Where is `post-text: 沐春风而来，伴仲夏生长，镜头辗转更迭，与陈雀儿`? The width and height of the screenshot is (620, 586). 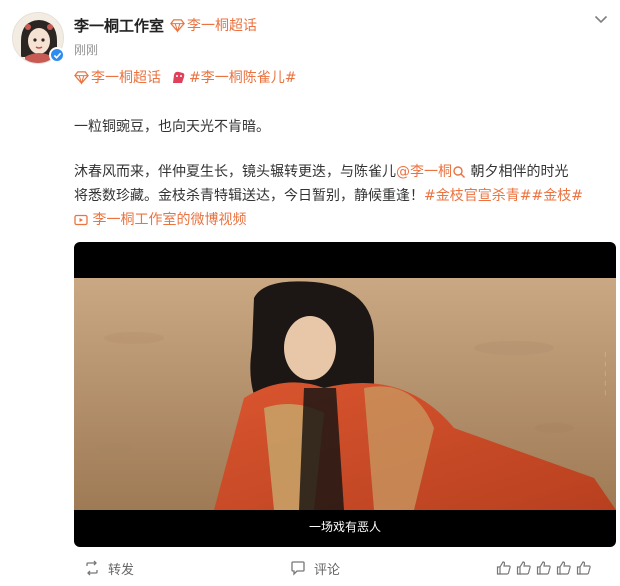 post-text: 沐春风而来，伴仲夏生长，镜头辗转更迭，与陈雀儿 is located at coordinates (235, 172).